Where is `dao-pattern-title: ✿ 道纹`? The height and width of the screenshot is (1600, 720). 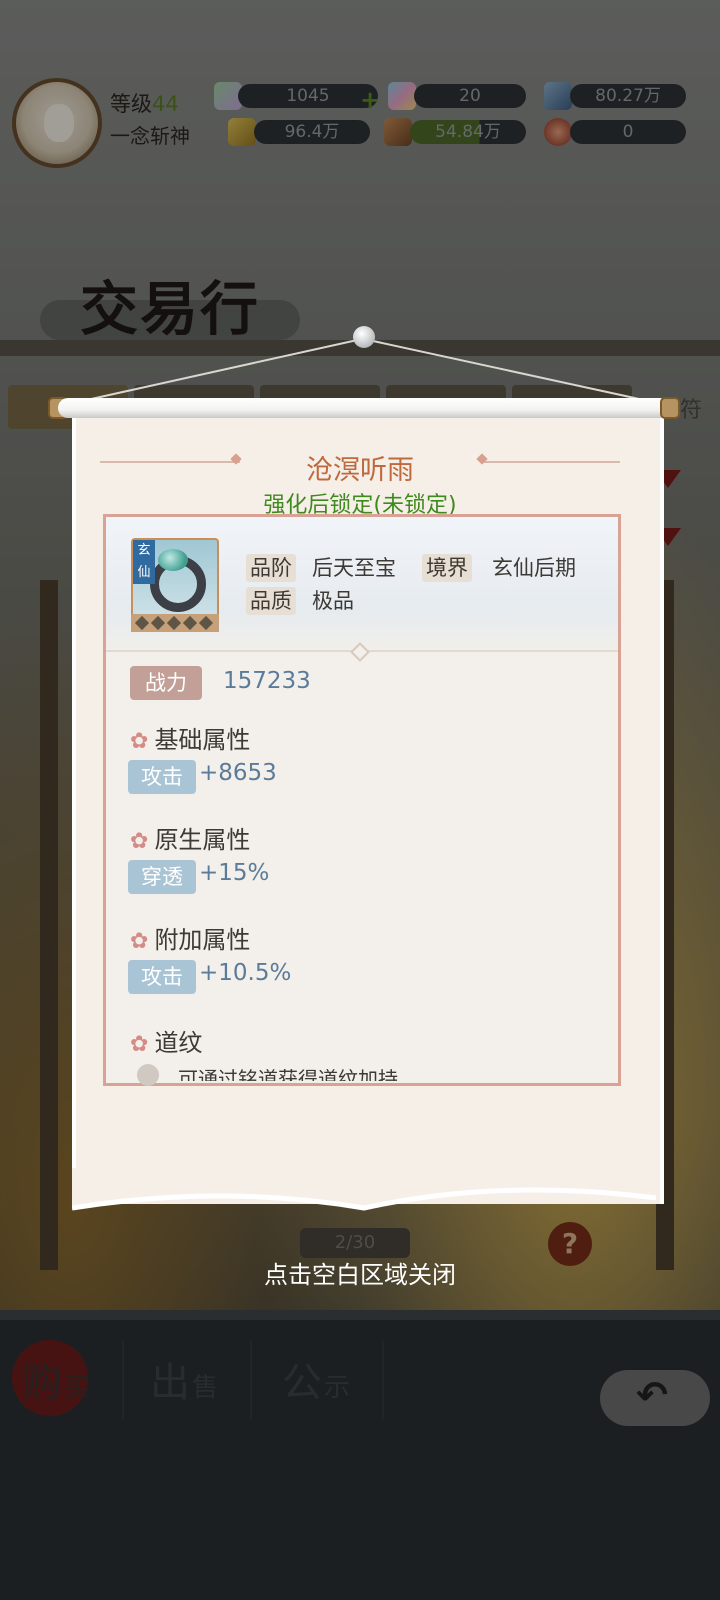 dao-pattern-title: ✿ 道纹 is located at coordinates (166, 1040).